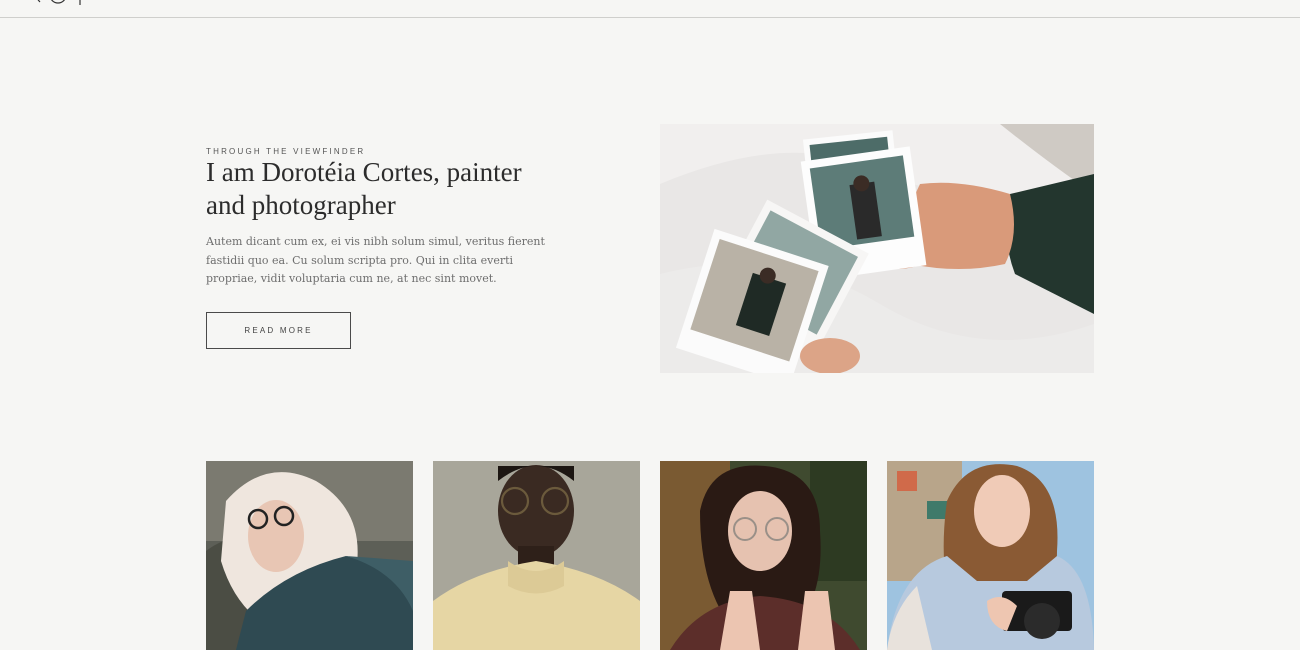 The width and height of the screenshot is (1300, 650). Describe the element at coordinates (650, 9) in the screenshot. I see `site-header` at that location.